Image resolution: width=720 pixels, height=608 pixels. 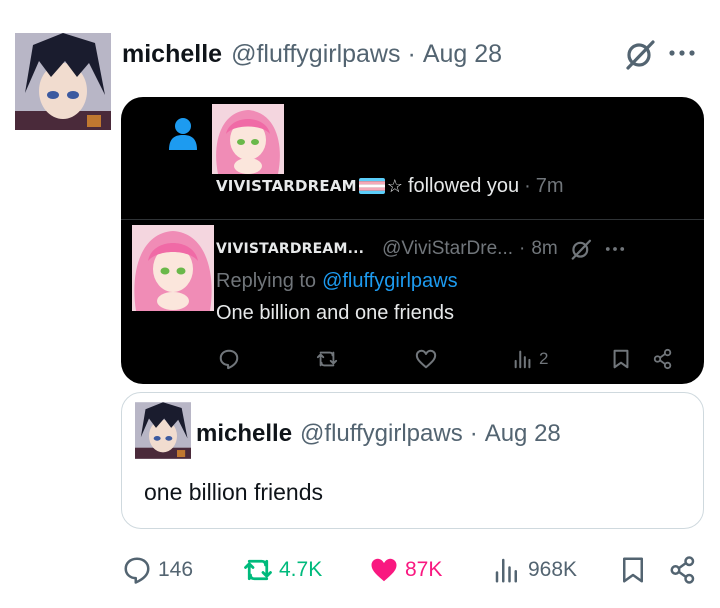 What do you see at coordinates (412, 359) in the screenshot?
I see `screenshot-action-bar: 2` at bounding box center [412, 359].